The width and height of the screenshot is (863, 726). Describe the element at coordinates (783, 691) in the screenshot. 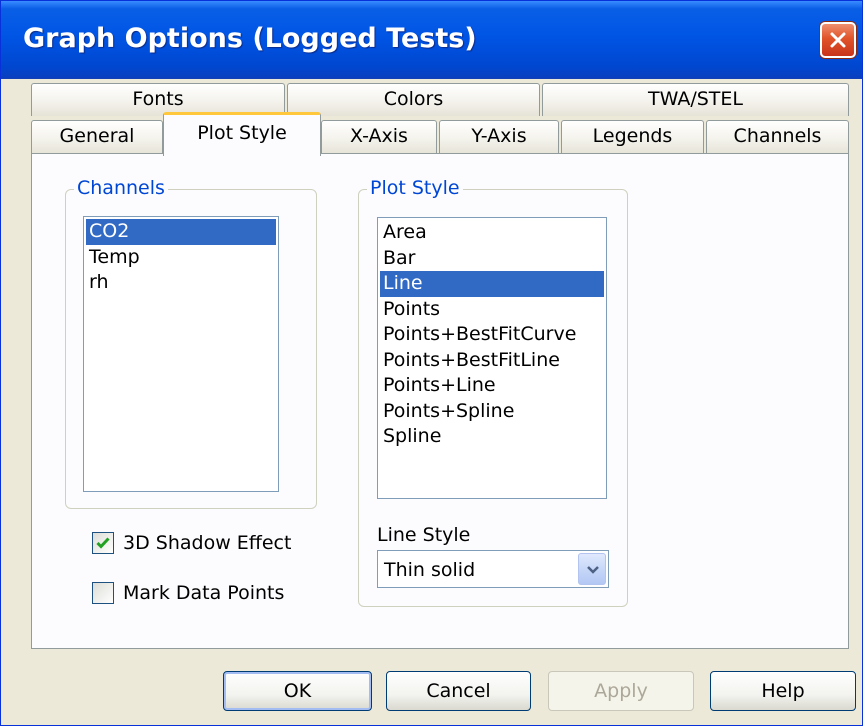

I see `help-button: Help` at that location.